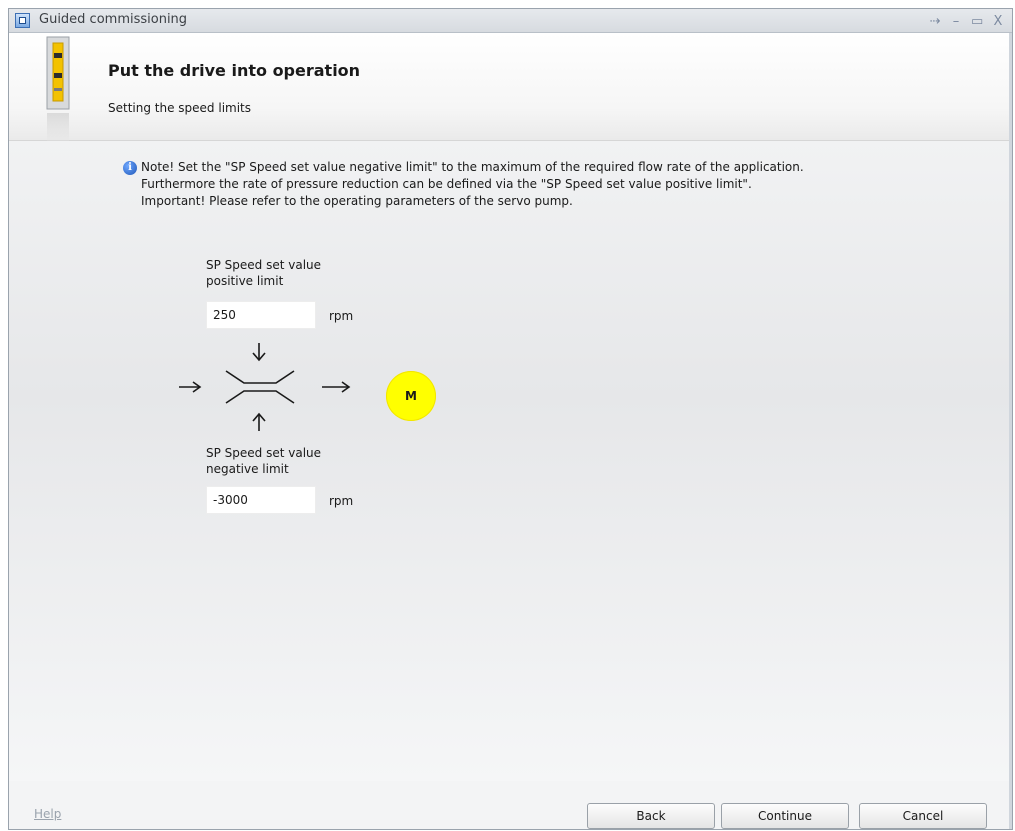 The height and width of the screenshot is (831, 1015). I want to click on output-arrow-icon, so click(336, 387).